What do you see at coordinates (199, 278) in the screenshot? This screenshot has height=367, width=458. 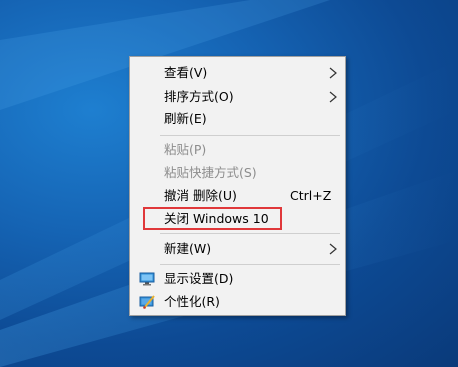 I see `menu-item-label: 显示设置(D)` at bounding box center [199, 278].